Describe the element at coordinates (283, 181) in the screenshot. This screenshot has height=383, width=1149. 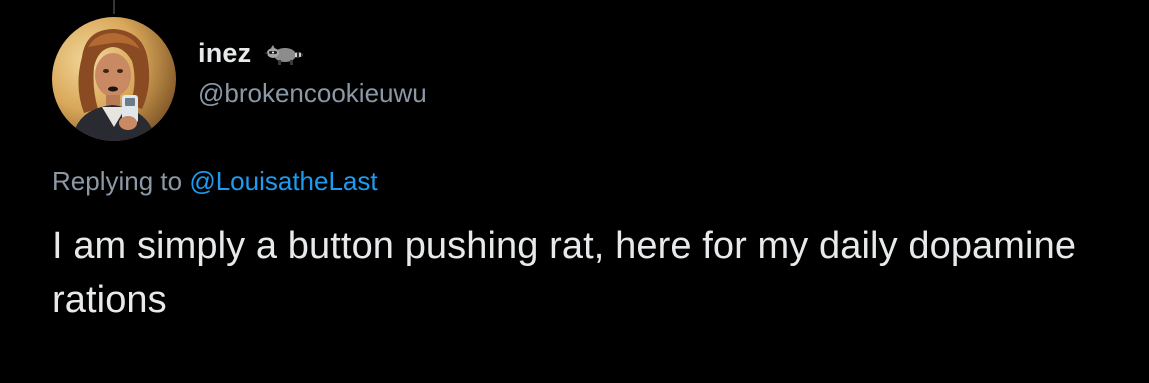
I see `reply-mention-link: @LouisatheLast` at that location.